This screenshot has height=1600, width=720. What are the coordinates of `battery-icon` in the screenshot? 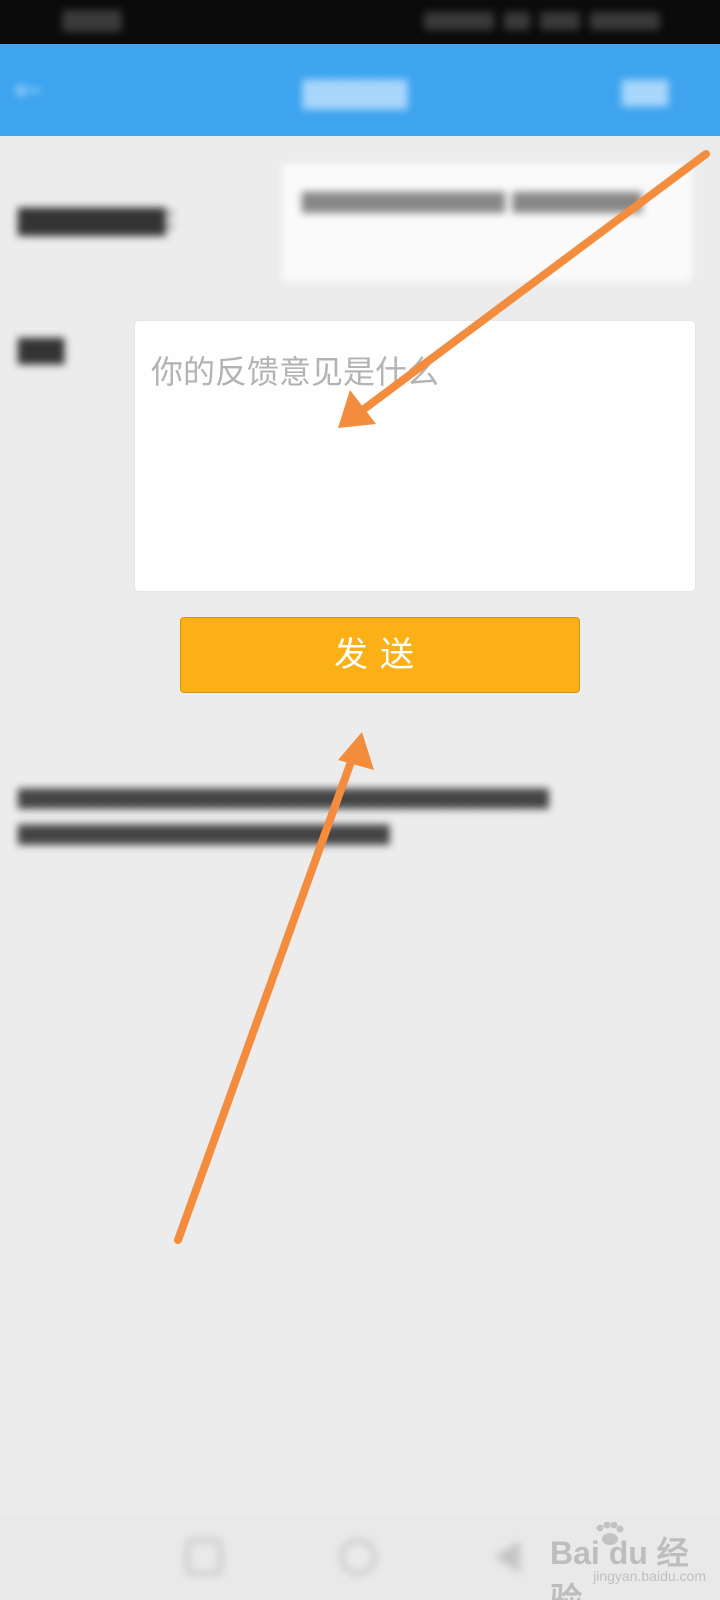 It's located at (625, 21).